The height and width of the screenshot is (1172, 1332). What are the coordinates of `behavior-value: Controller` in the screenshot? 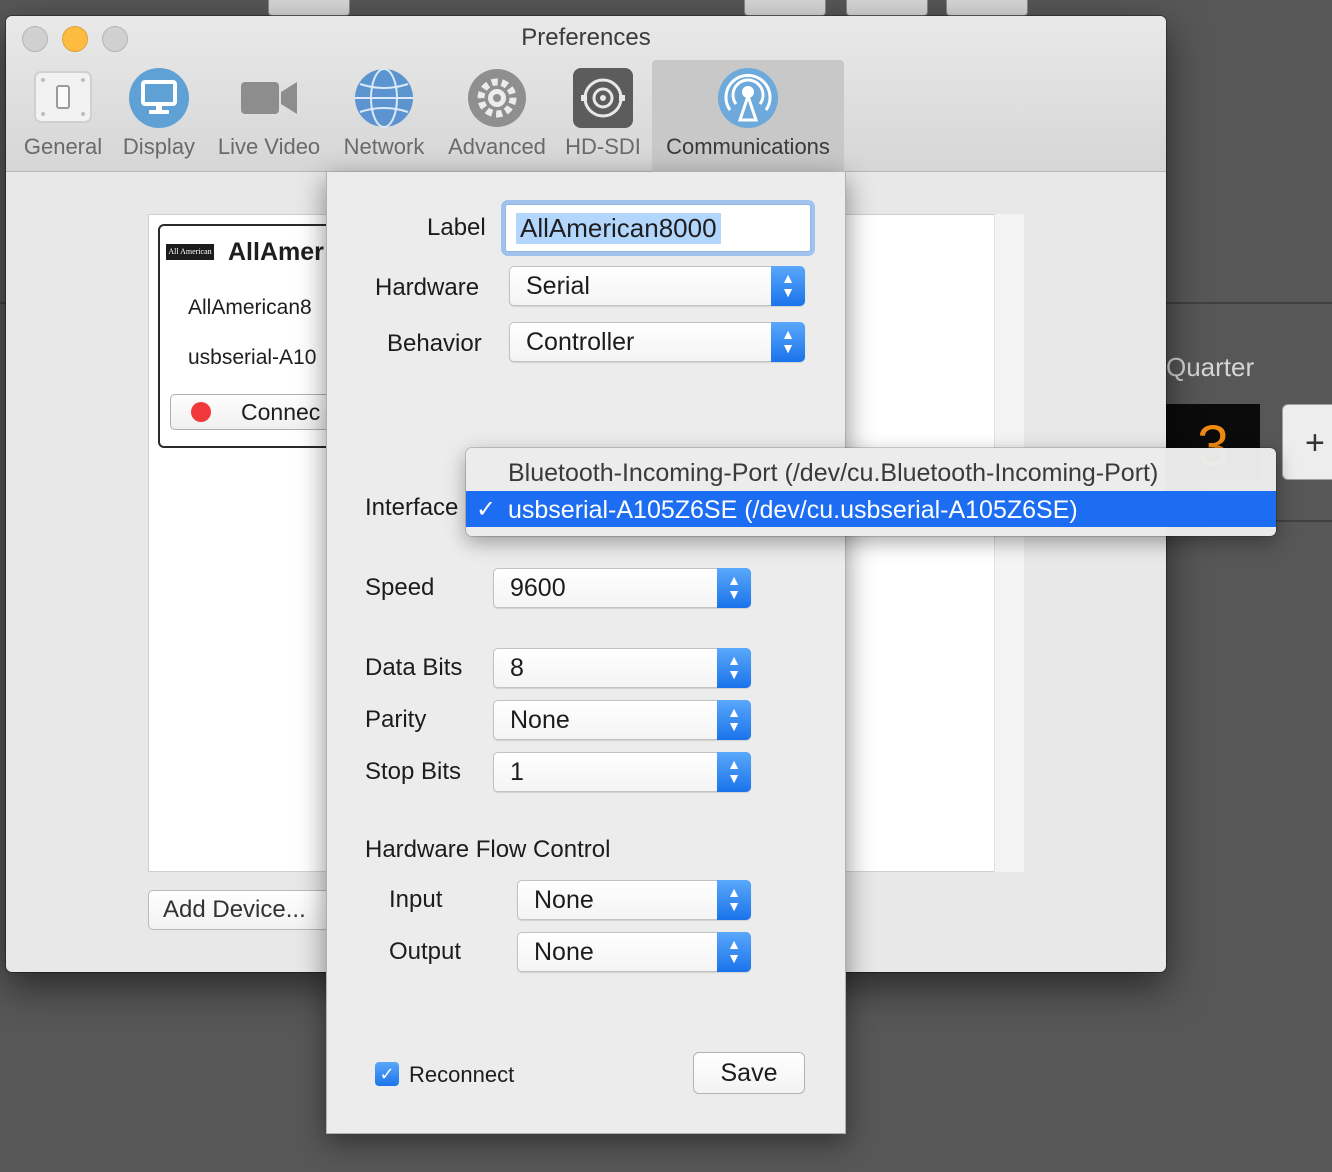 It's located at (580, 342).